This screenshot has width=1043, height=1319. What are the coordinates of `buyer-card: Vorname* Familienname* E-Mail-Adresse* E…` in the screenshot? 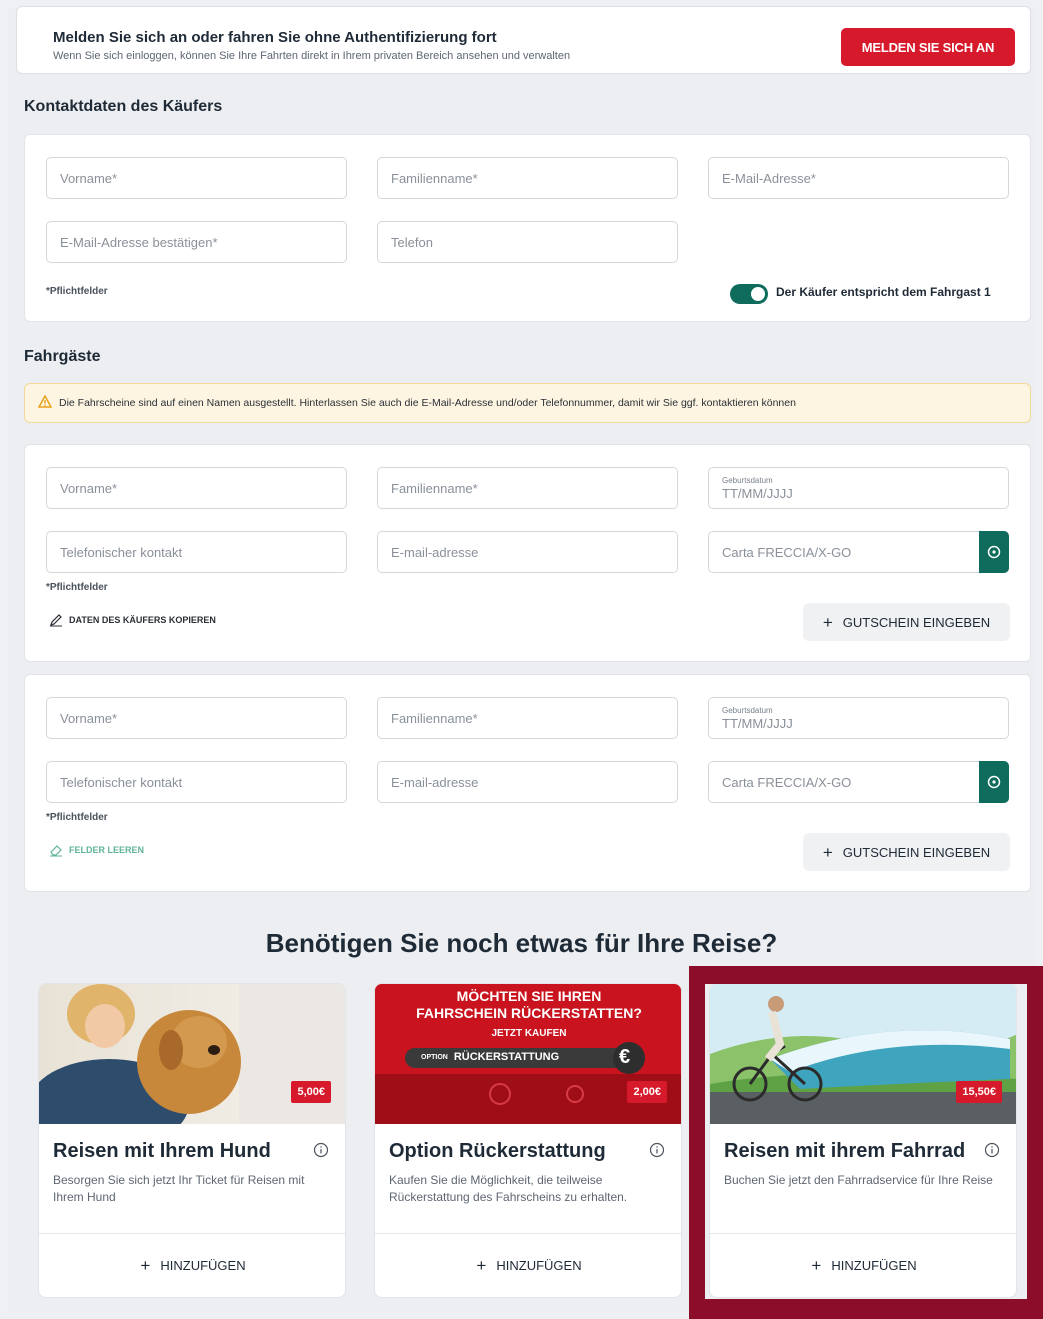 It's located at (527, 228).